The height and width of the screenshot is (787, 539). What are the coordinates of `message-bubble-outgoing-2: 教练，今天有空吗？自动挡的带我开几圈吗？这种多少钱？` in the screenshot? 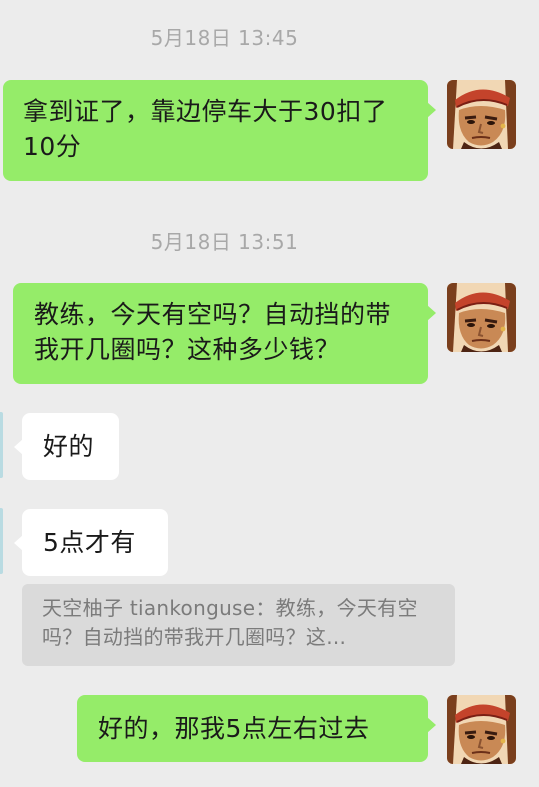 It's located at (224, 333).